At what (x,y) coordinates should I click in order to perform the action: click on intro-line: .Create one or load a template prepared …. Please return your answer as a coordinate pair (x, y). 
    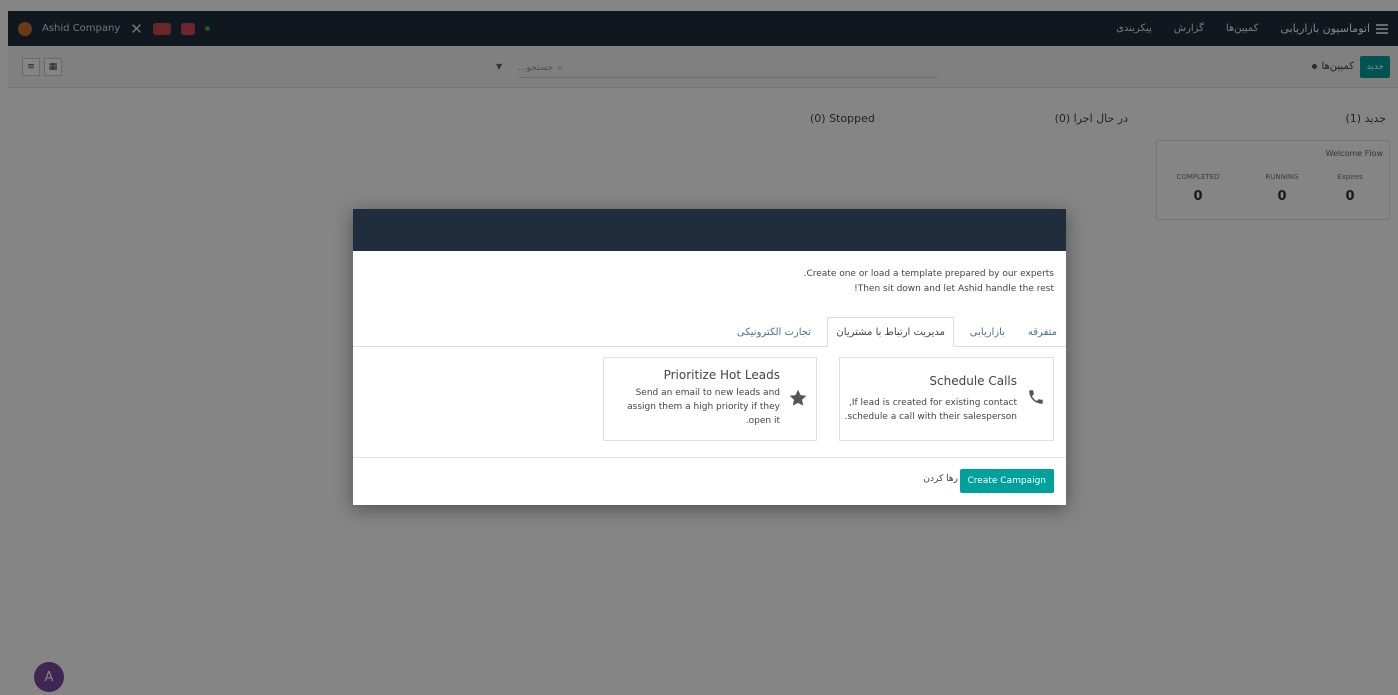
    Looking at the image, I should click on (928, 274).